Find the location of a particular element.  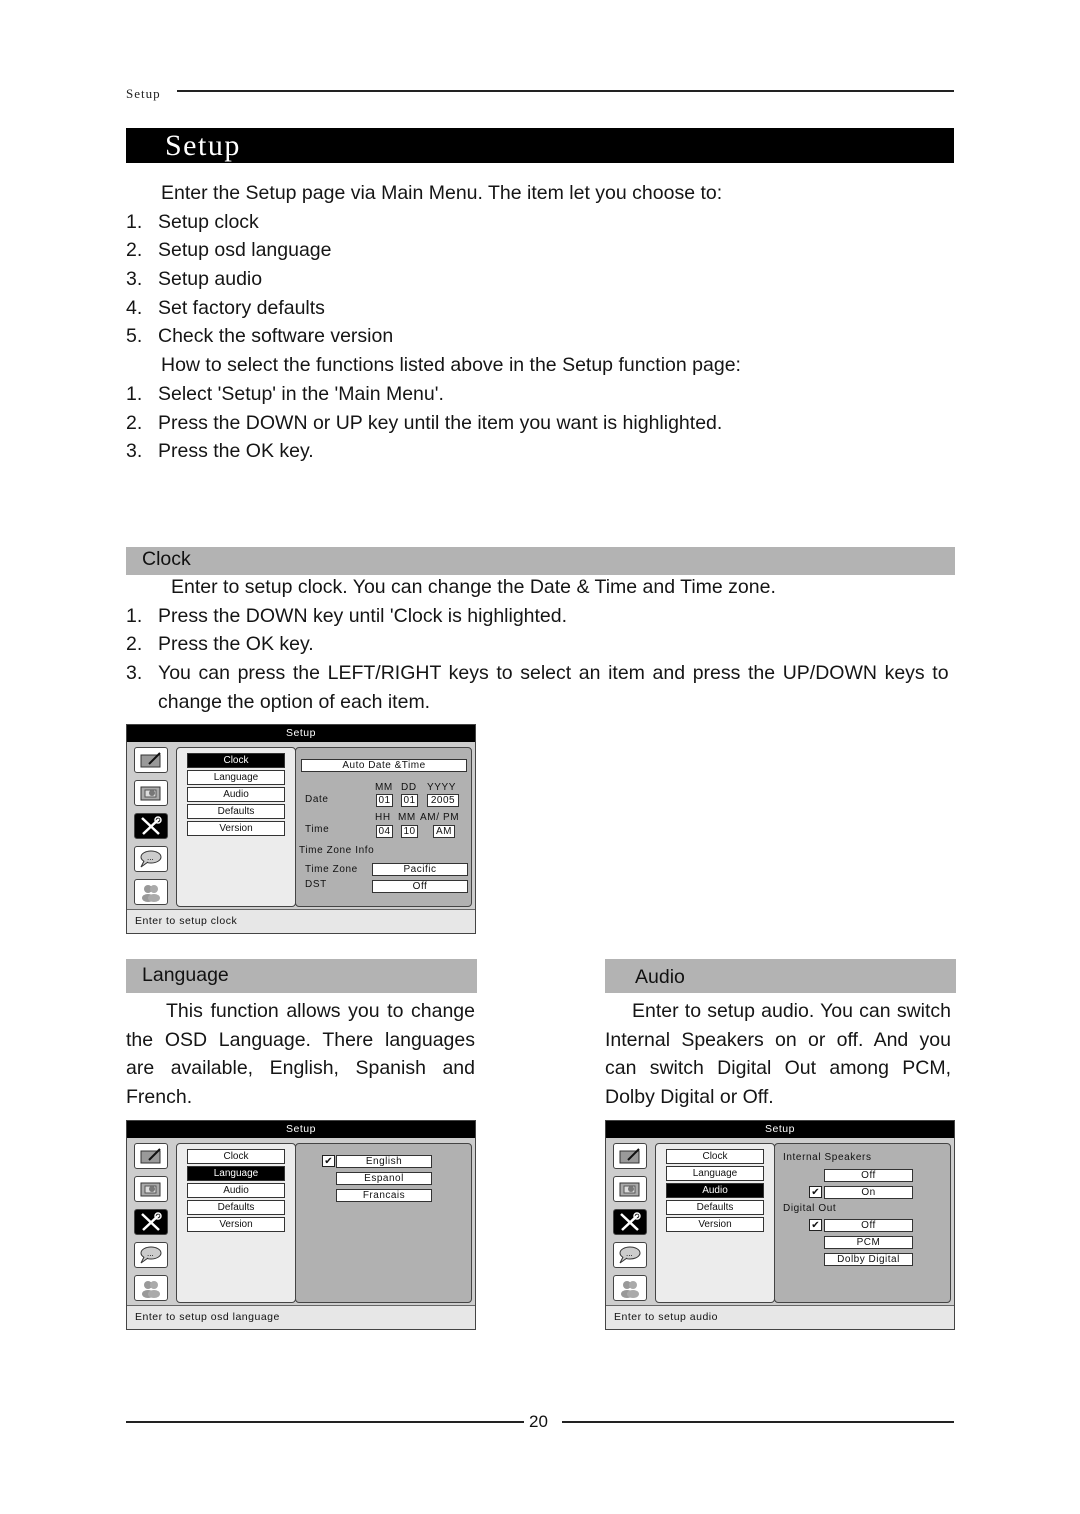

footer-rule-right is located at coordinates (758, 1422).